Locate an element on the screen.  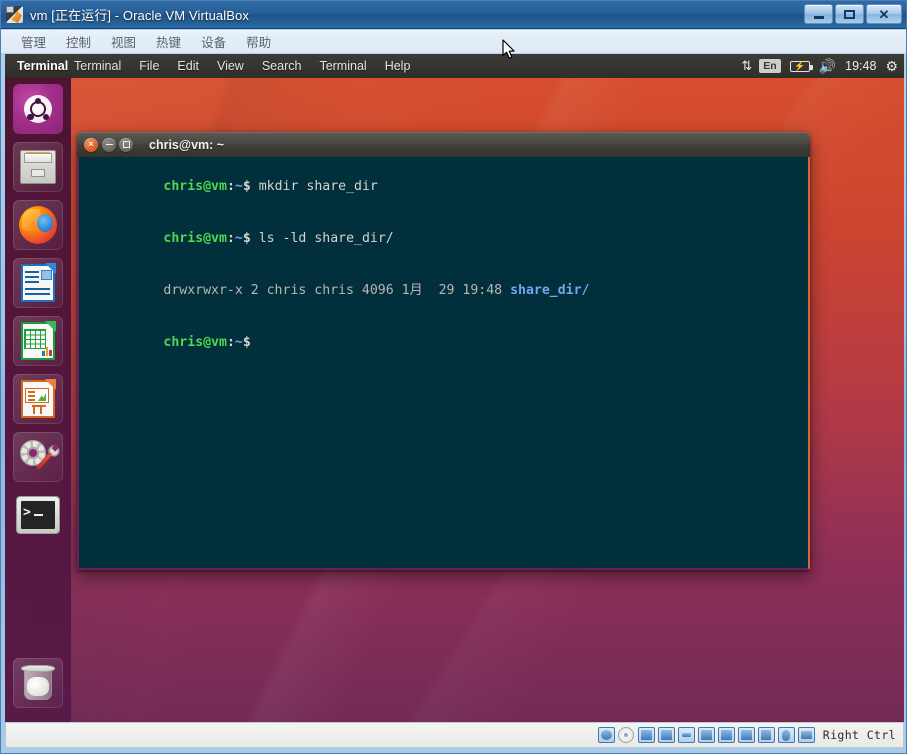
menu-terminal: Terminal is located at coordinates (342, 66).